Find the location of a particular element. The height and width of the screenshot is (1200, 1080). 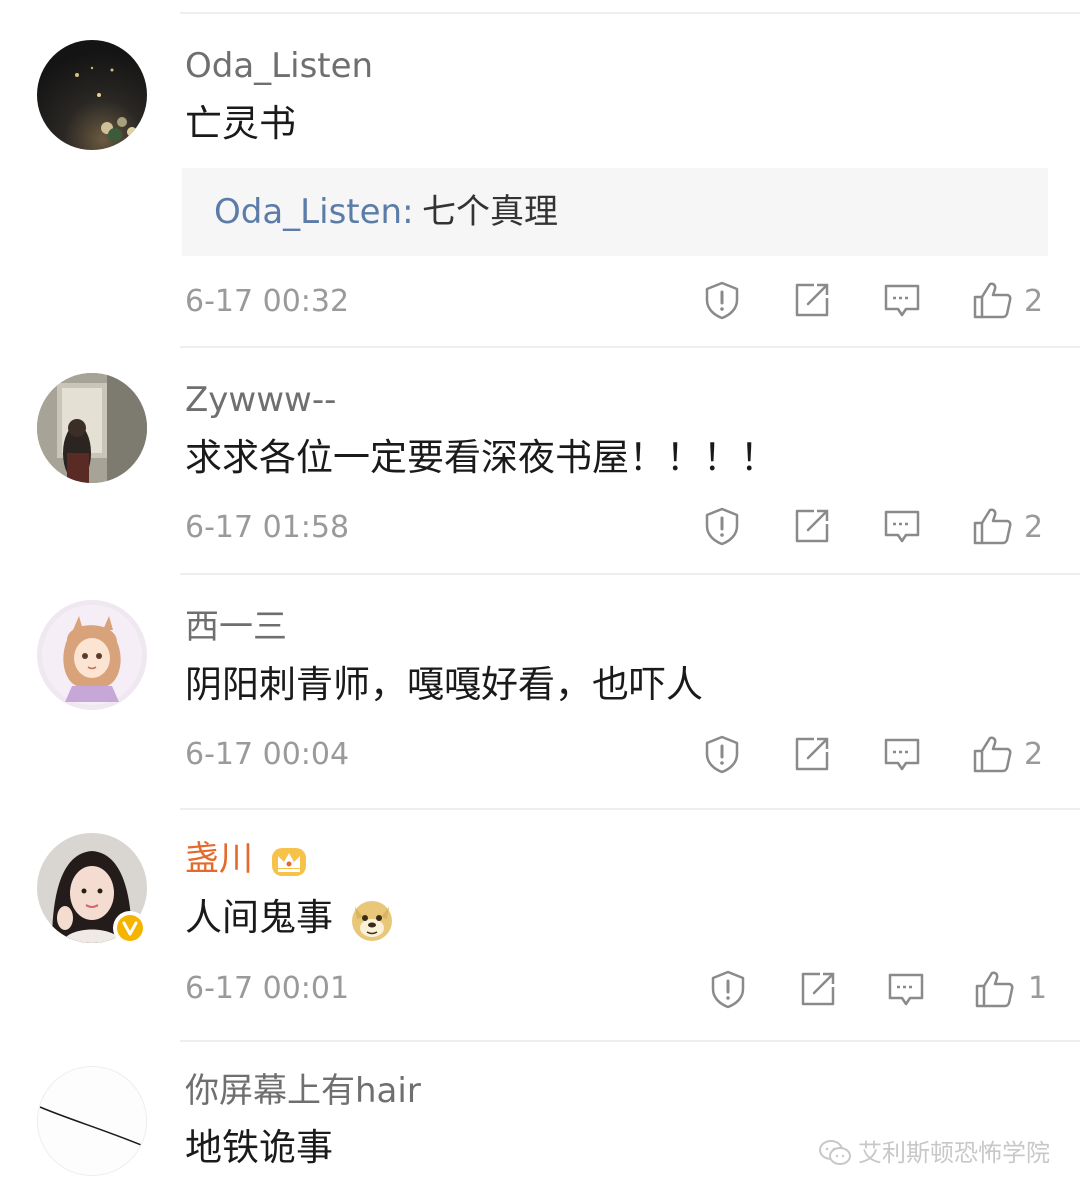

username: Zywww-- is located at coordinates (260, 400).